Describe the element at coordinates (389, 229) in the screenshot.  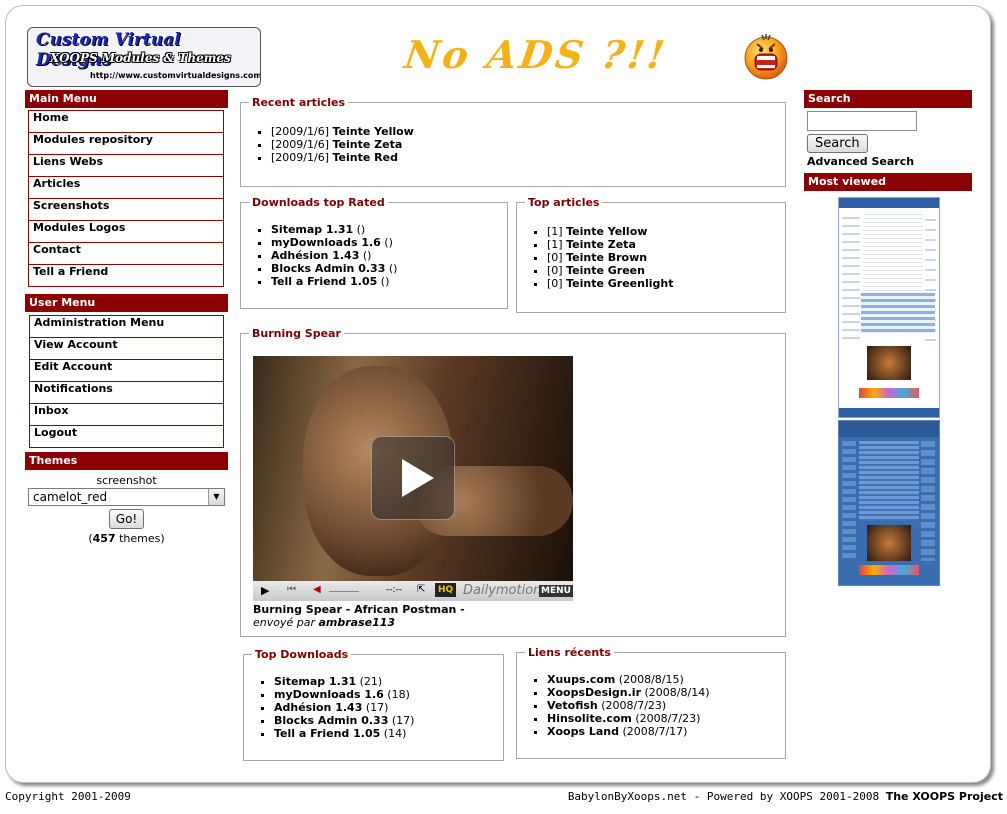
I see `list-item: Sitemap 1.31 ()` at that location.